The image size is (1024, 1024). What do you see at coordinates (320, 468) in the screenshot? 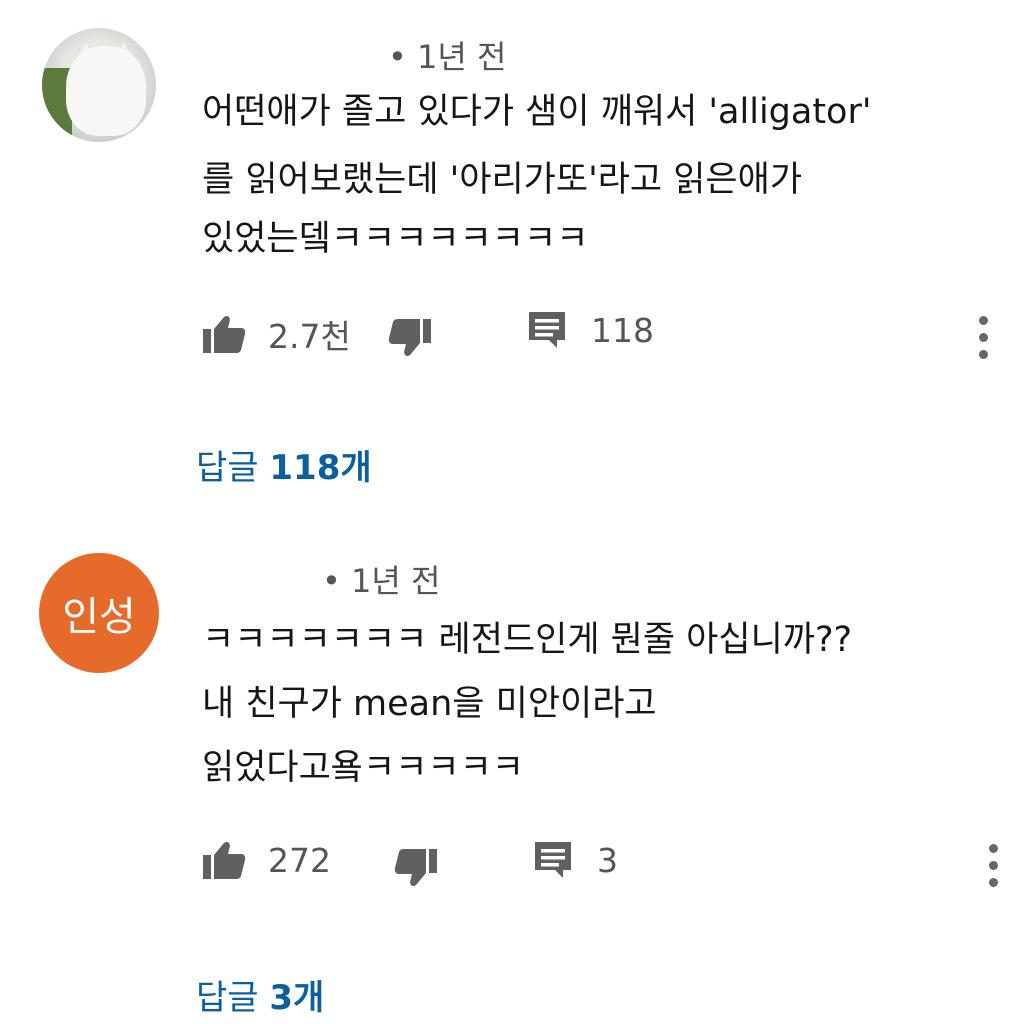
I see `replies-count: 118개` at bounding box center [320, 468].